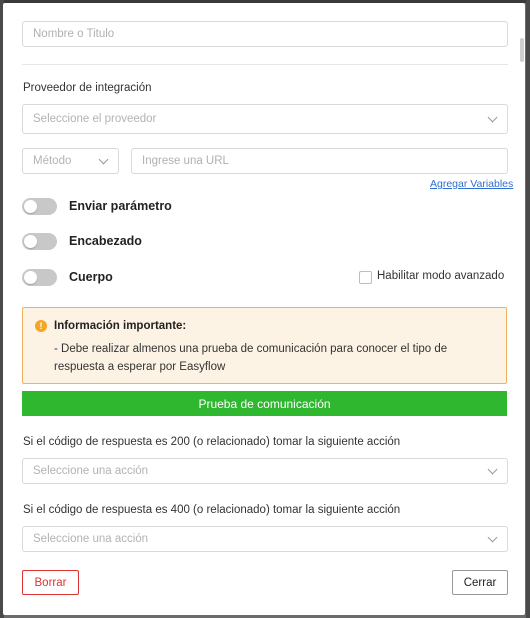 The height and width of the screenshot is (618, 530). Describe the element at coordinates (441, 276) in the screenshot. I see `advanced-mode-label: Habilitar modo avanzado` at that location.